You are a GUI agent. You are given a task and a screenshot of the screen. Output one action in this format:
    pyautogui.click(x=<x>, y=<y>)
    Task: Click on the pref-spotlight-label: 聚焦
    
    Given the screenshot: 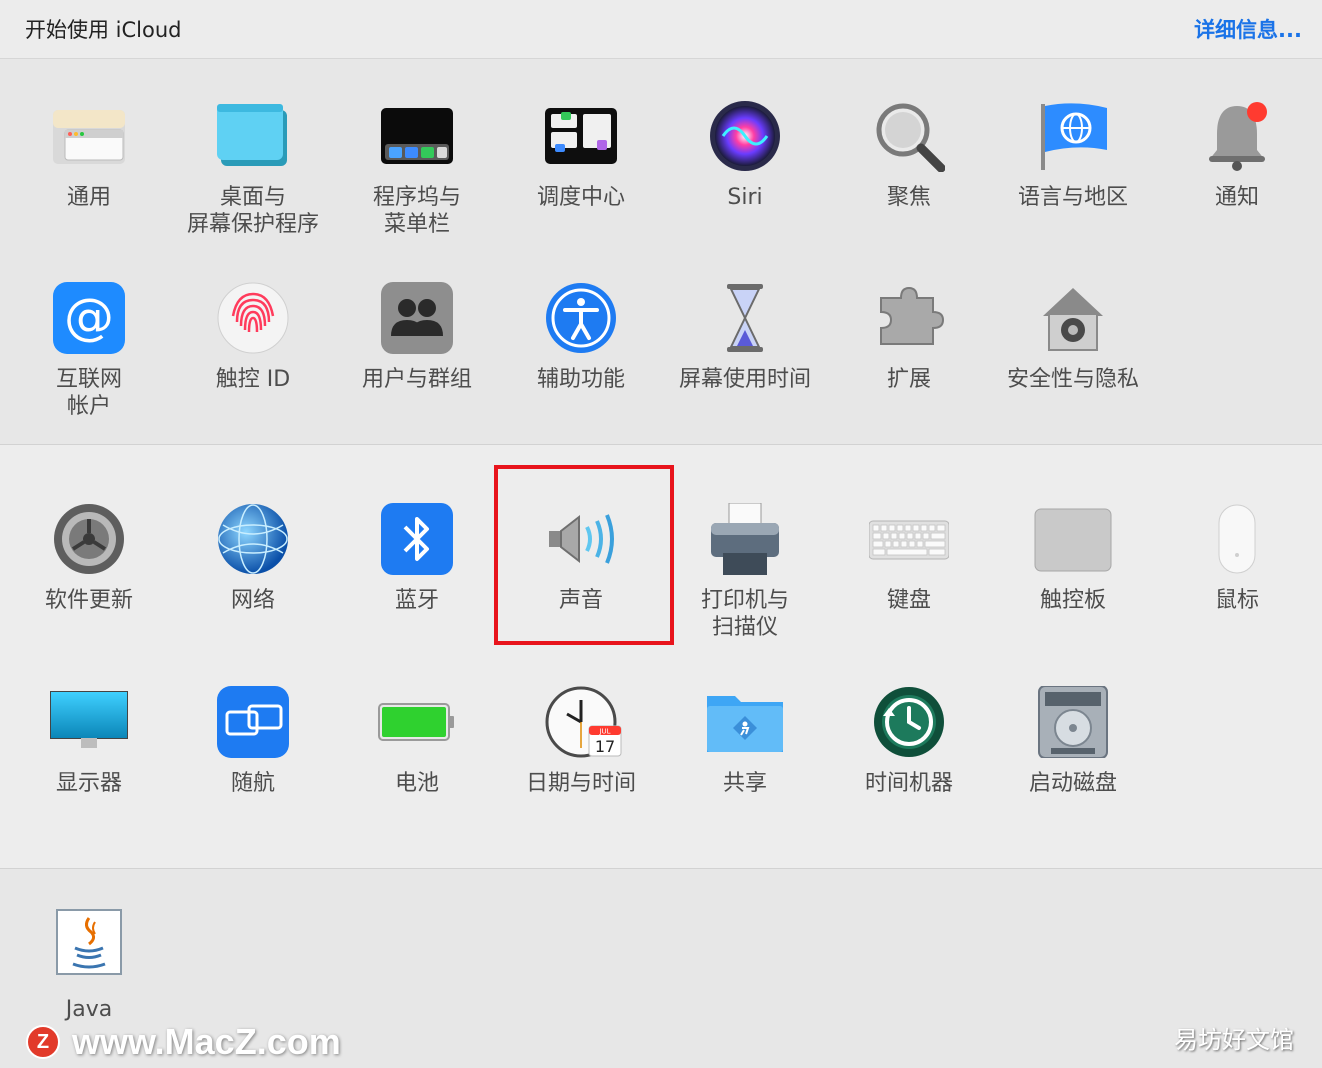 What is the action you would take?
    pyautogui.click(x=908, y=197)
    